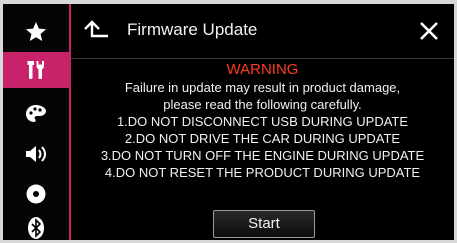 This screenshot has width=457, height=243. I want to click on bluetooth-icon, so click(36, 228).